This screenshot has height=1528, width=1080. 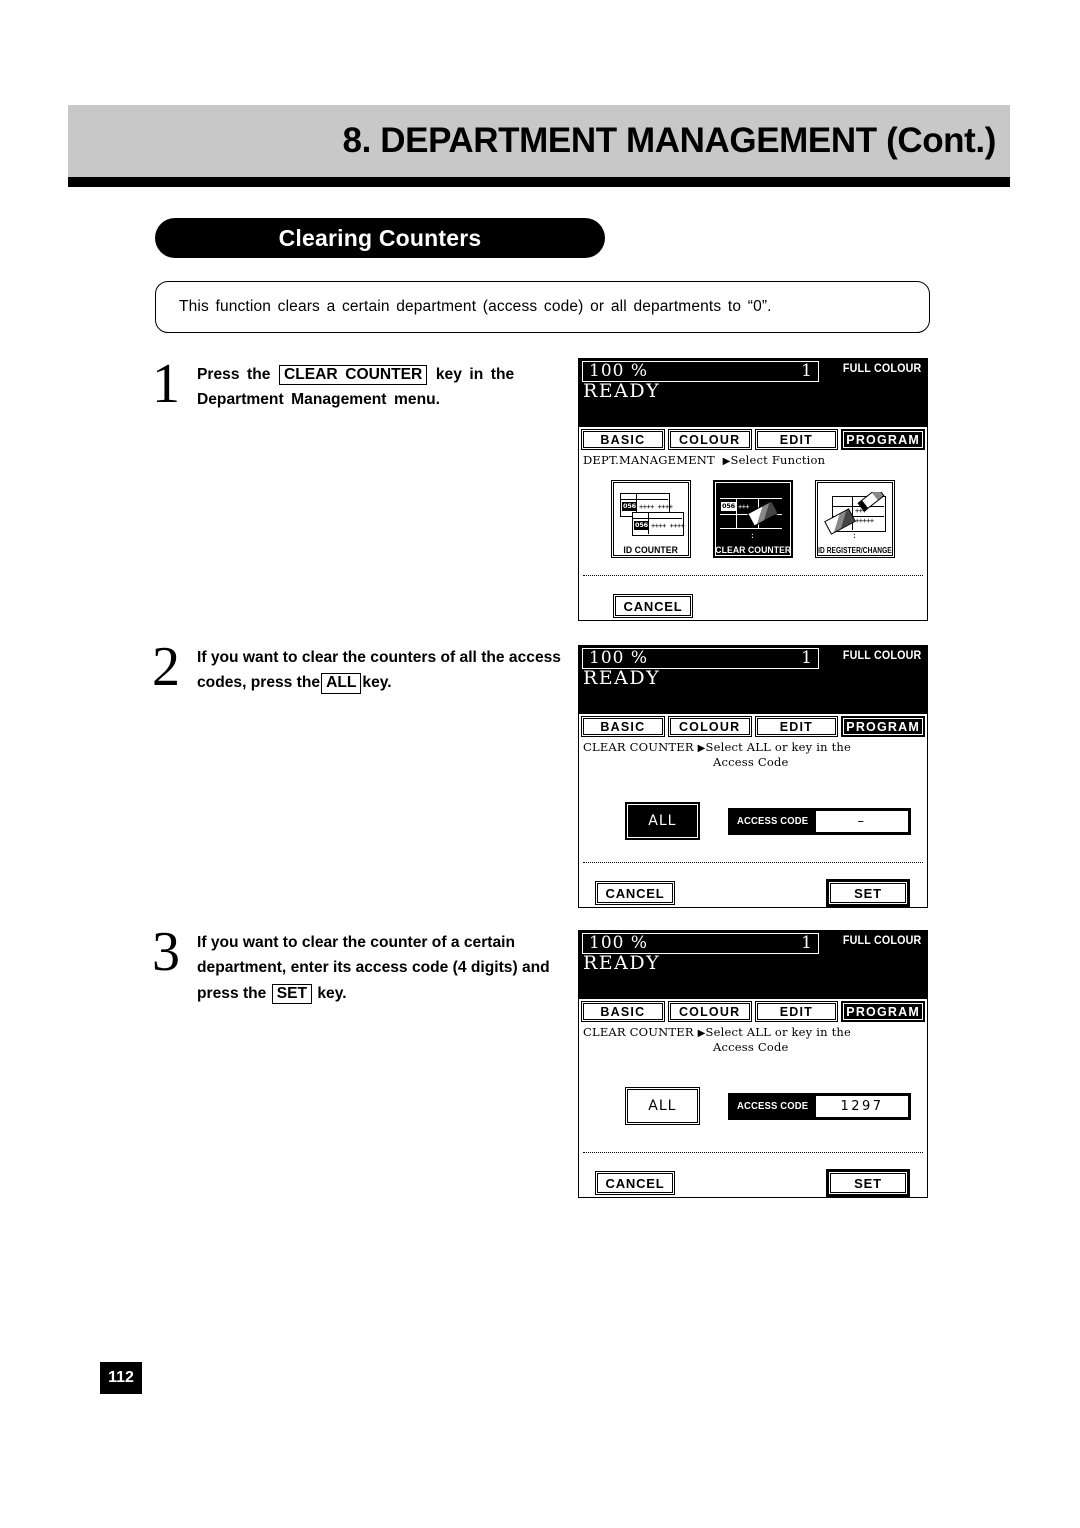 I want to click on set-button-3: SET, so click(x=868, y=1183).